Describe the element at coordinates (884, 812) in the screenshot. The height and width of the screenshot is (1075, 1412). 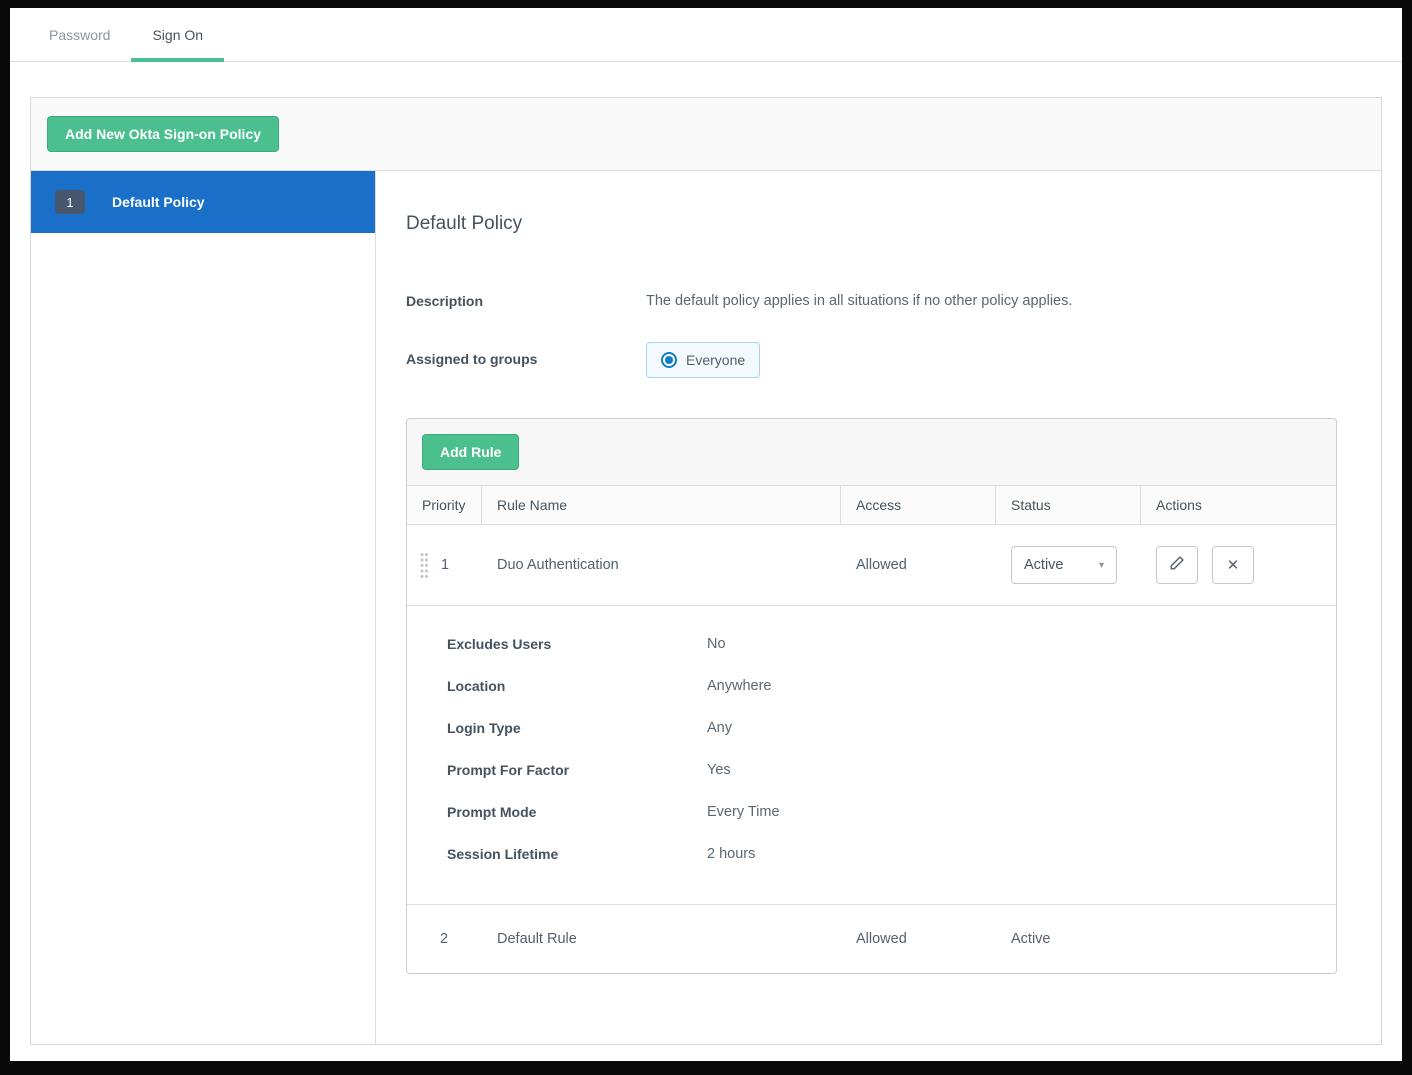
I see `detail-row-prompt-mode: Prompt Mode Every Time` at that location.